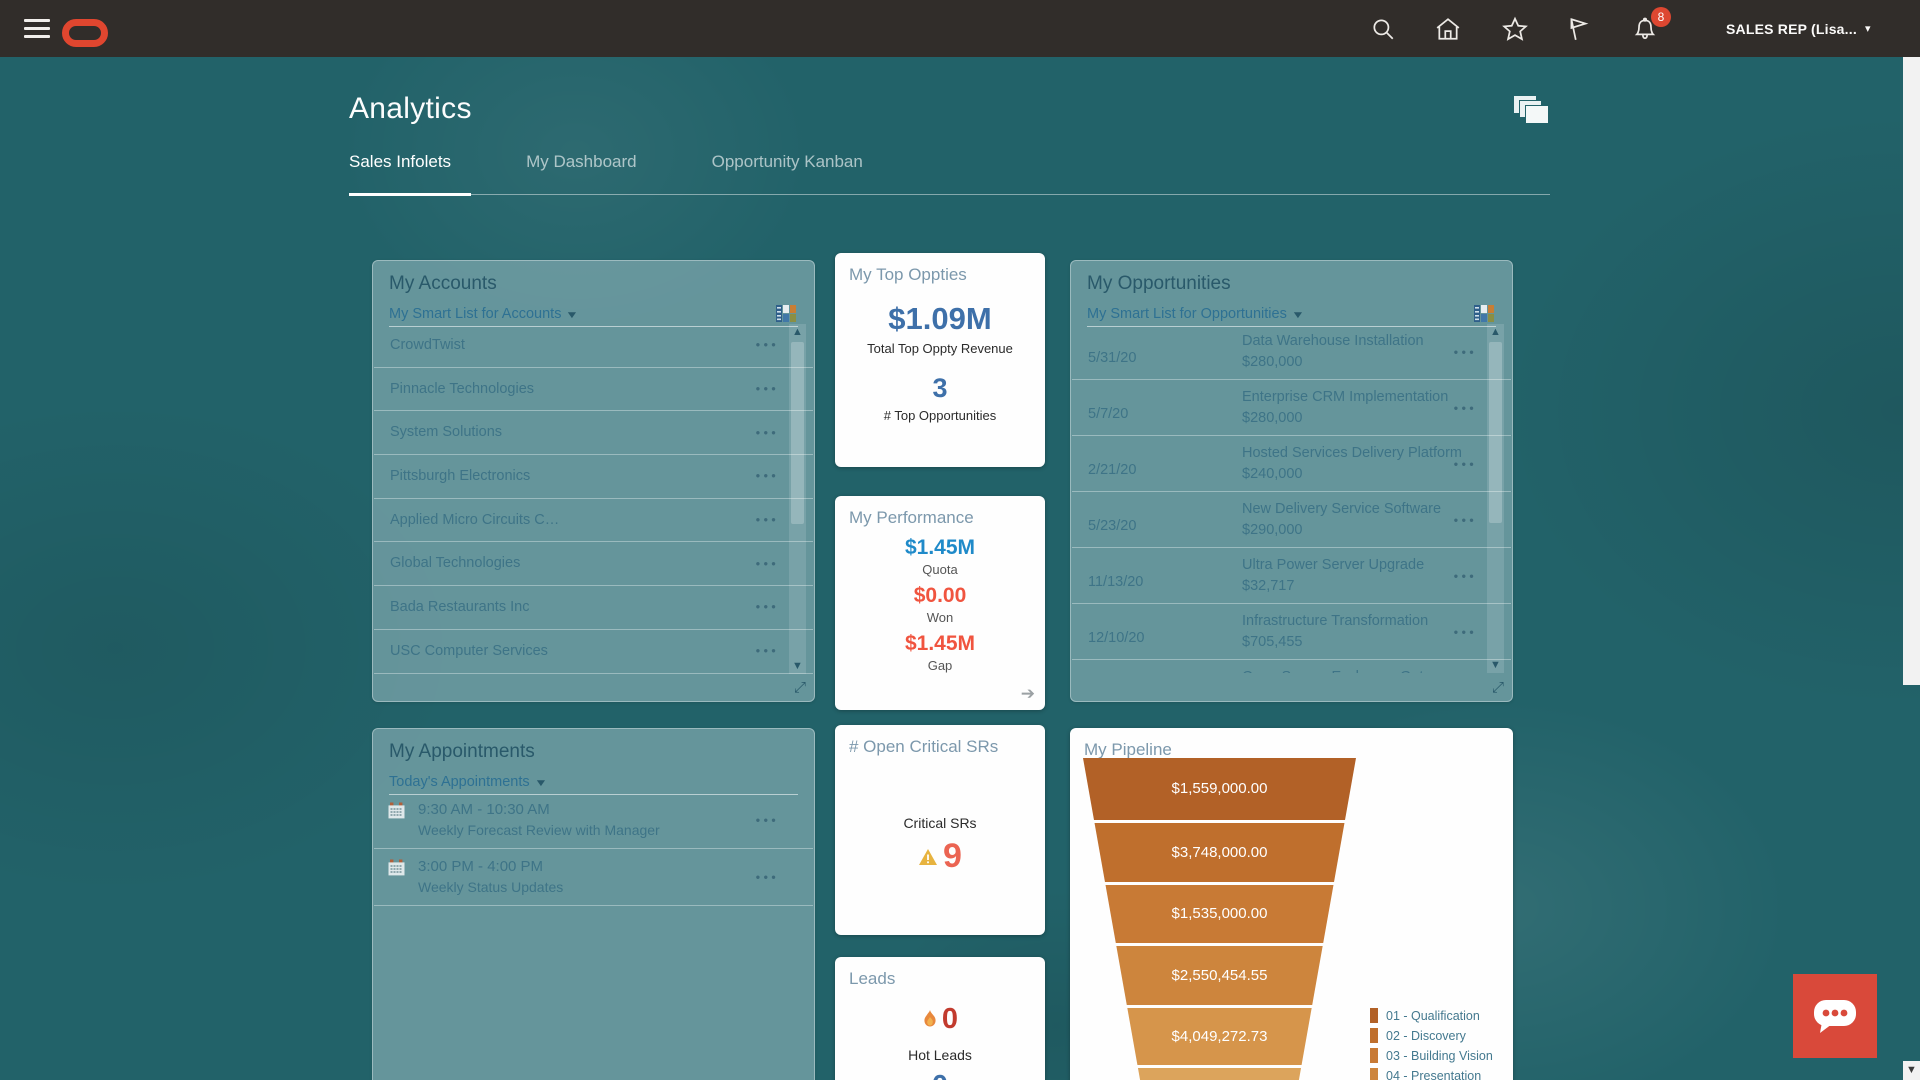 The width and height of the screenshot is (1920, 1080). I want to click on oracle-logo, so click(85, 33).